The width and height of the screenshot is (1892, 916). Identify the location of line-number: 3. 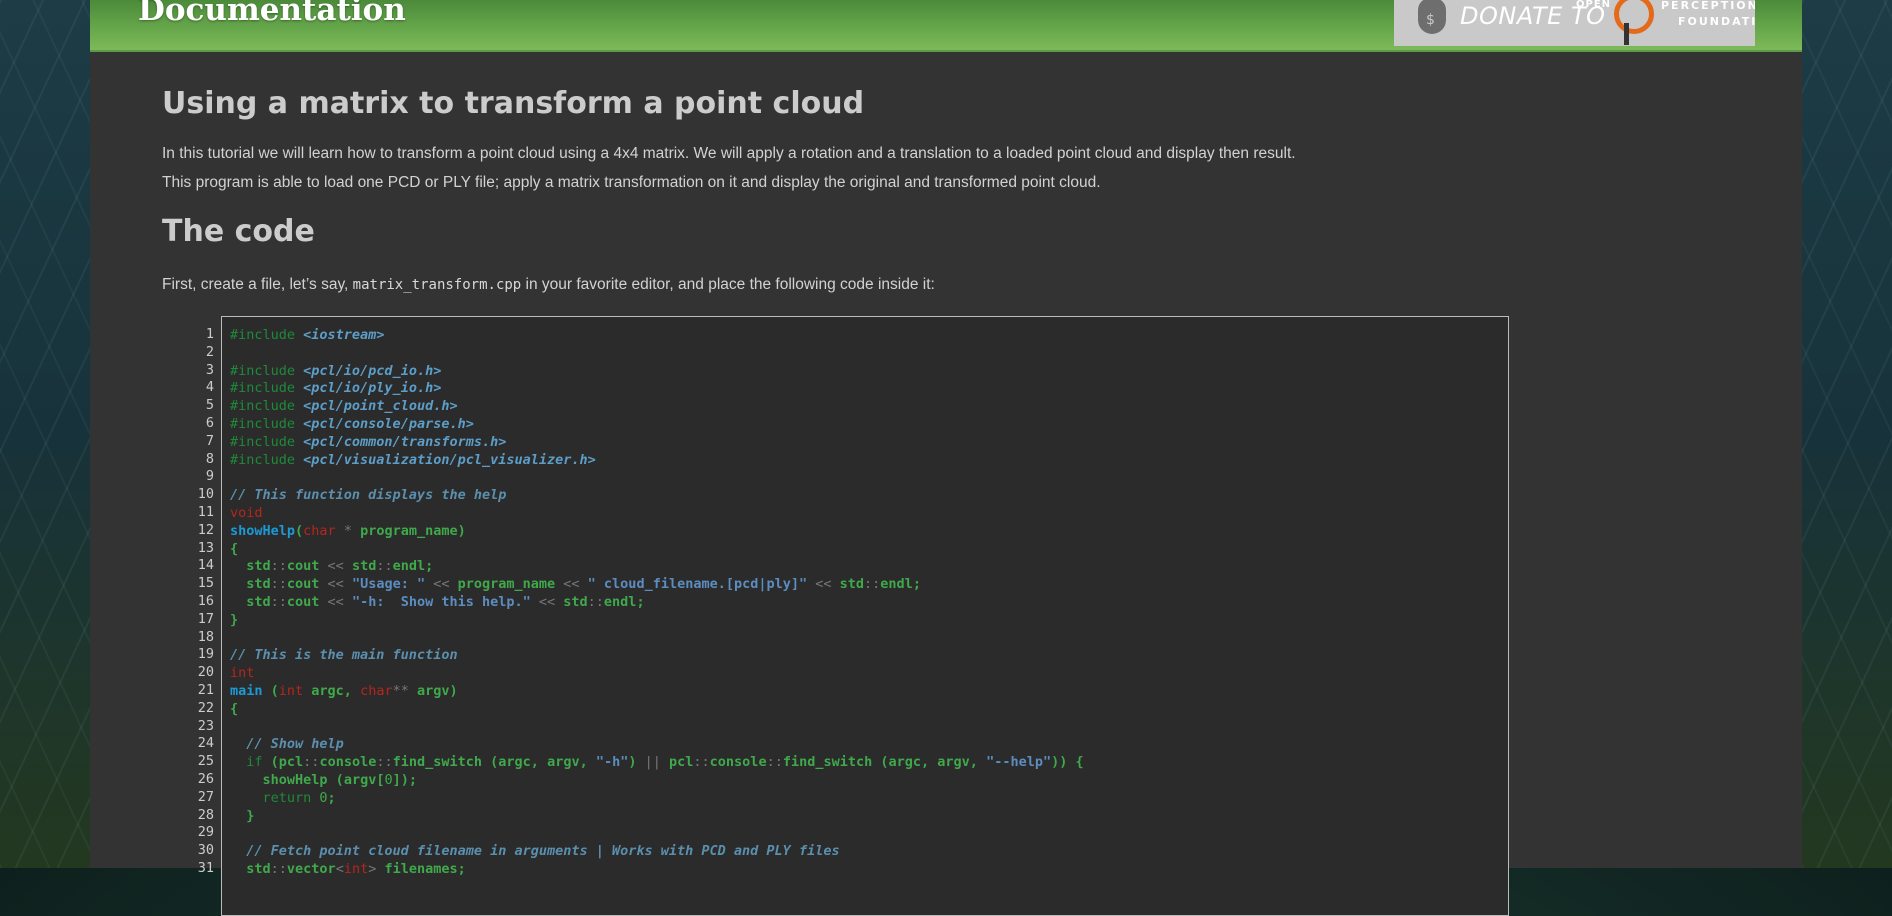
(209, 369).